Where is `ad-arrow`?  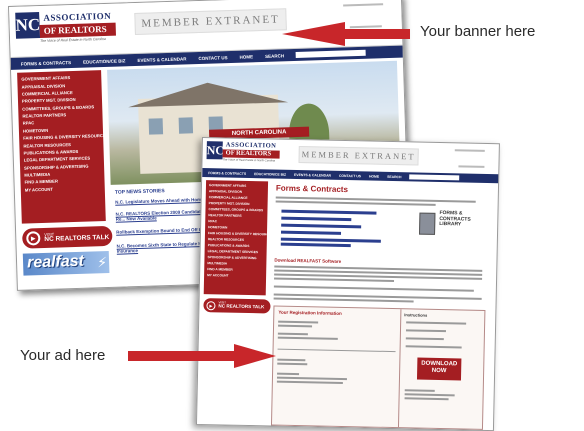 ad-arrow is located at coordinates (202, 356).